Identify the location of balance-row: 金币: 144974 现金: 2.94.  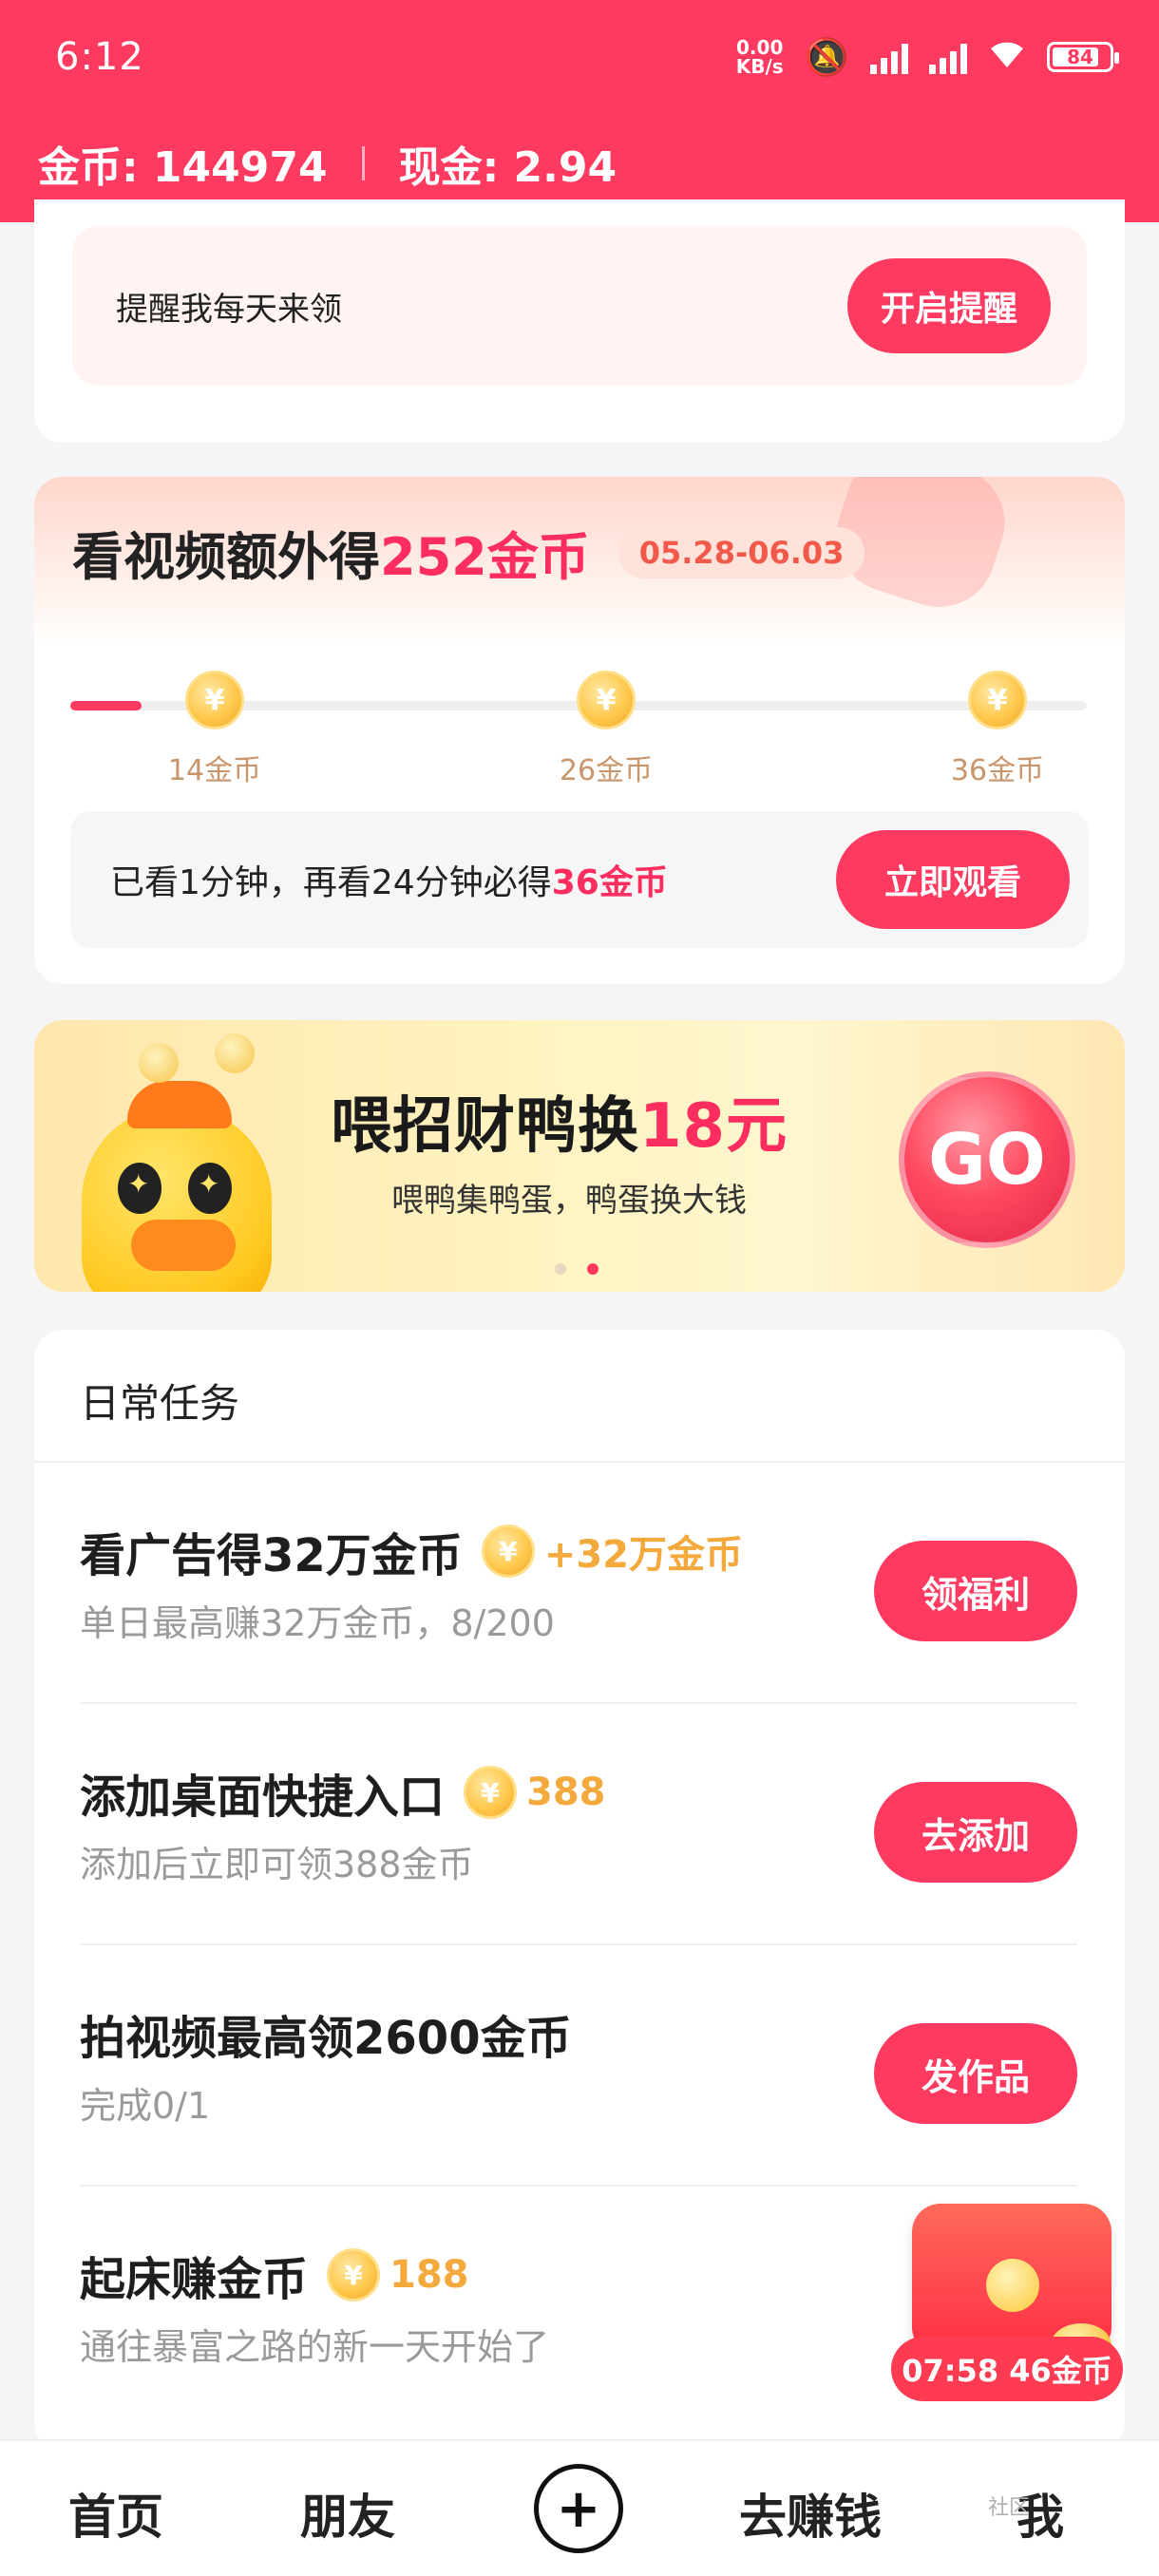
(327, 163).